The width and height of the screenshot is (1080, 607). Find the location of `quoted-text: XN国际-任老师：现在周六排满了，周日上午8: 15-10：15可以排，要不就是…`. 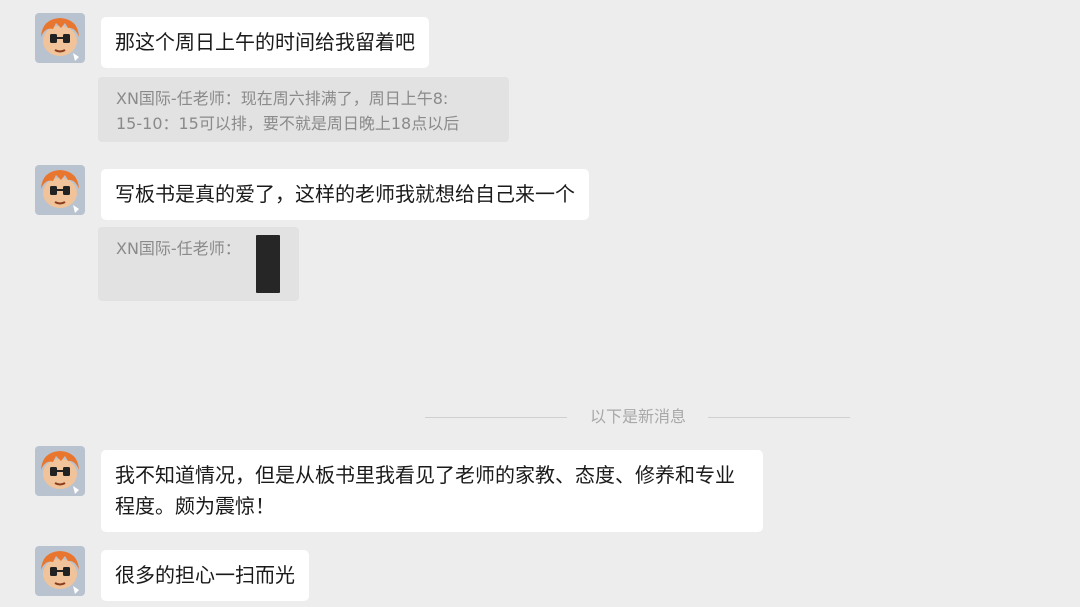

quoted-text: XN国际-任老师：现在周六排满了，周日上午8: 15-10：15可以排，要不就是… is located at coordinates (288, 111).